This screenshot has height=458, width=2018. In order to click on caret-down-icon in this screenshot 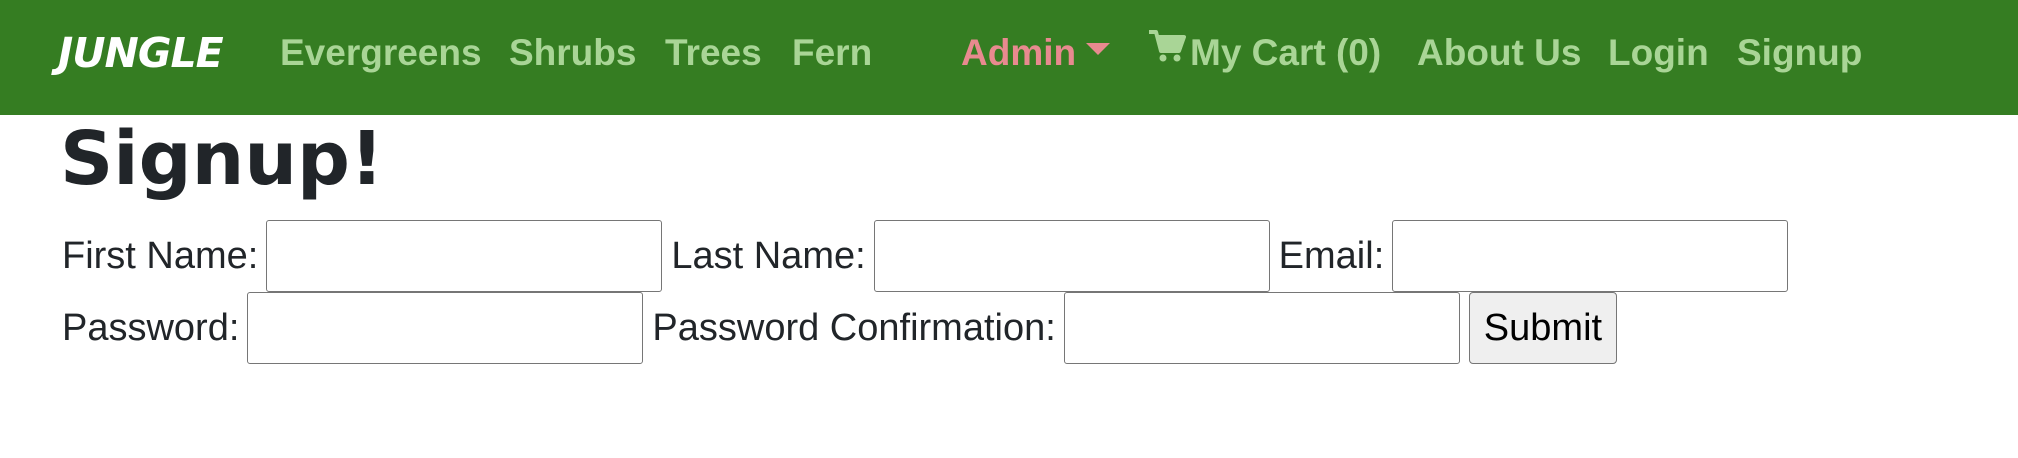, I will do `click(1098, 49)`.